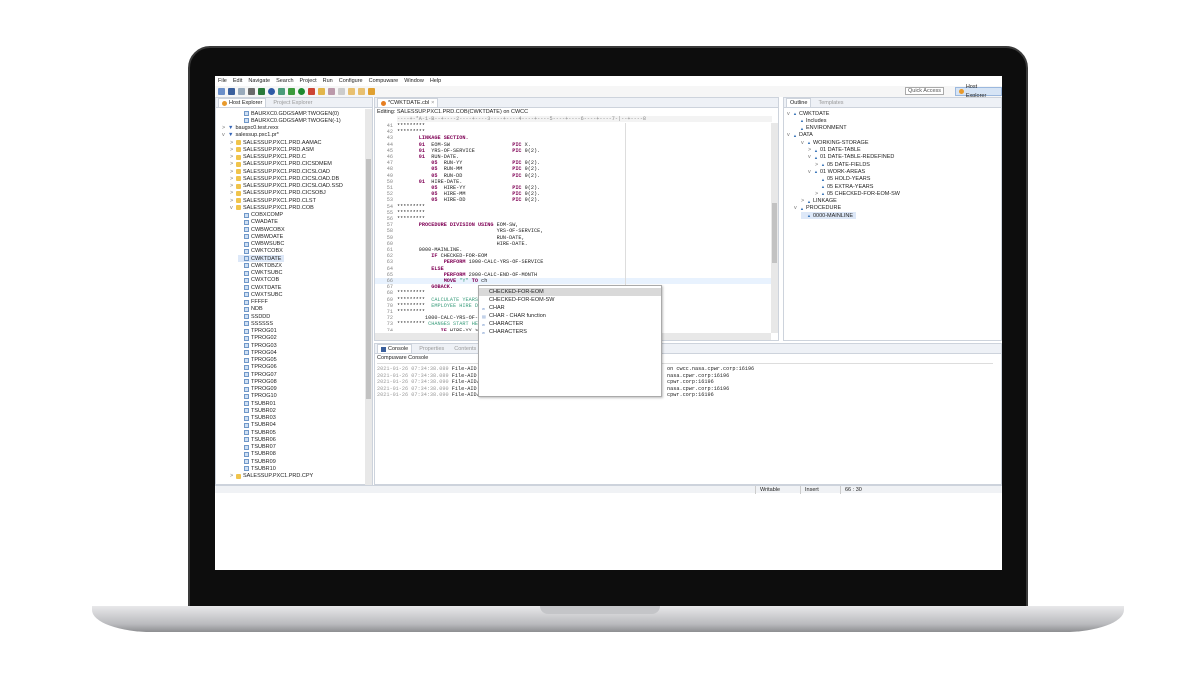 This screenshot has width=1200, height=690. Describe the element at coordinates (252, 135) in the screenshot. I see `tree-item: v ▼ salessup.pxc1.pr*` at that location.